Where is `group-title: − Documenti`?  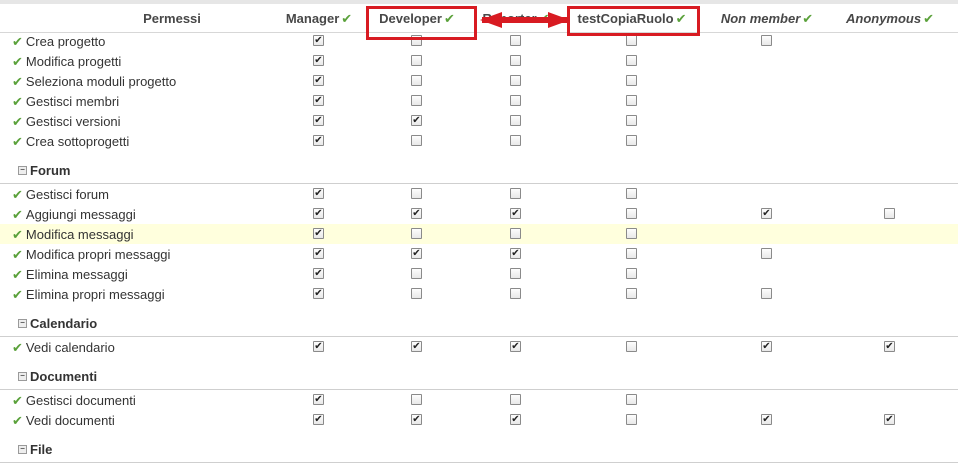 group-title: − Documenti is located at coordinates (57, 376).